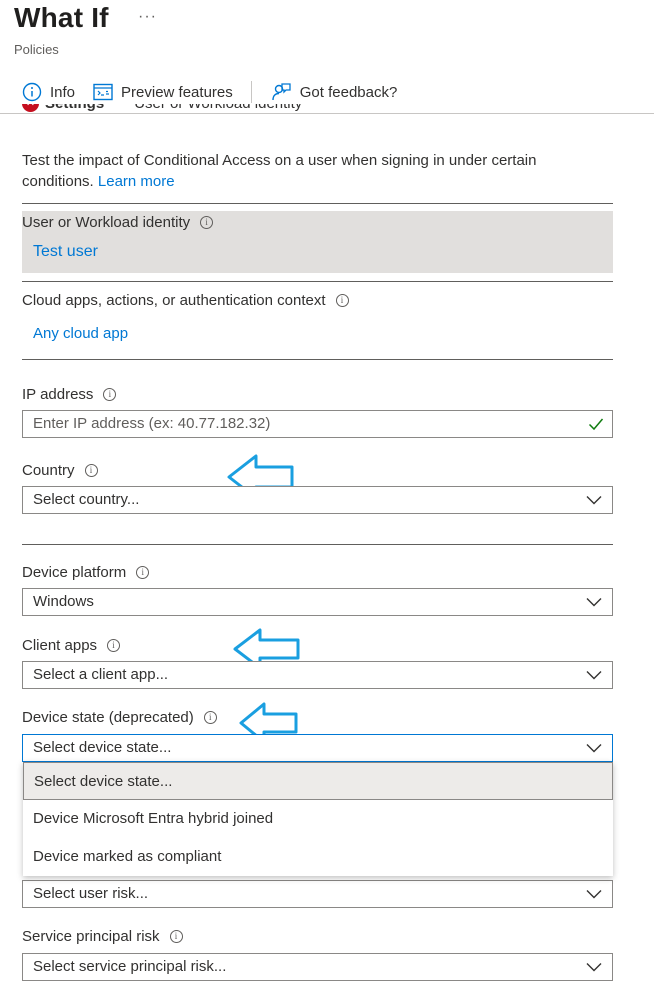 Image resolution: width=654 pixels, height=1003 pixels. I want to click on command-bar: Info Preview features Got feedback?, so click(218, 92).